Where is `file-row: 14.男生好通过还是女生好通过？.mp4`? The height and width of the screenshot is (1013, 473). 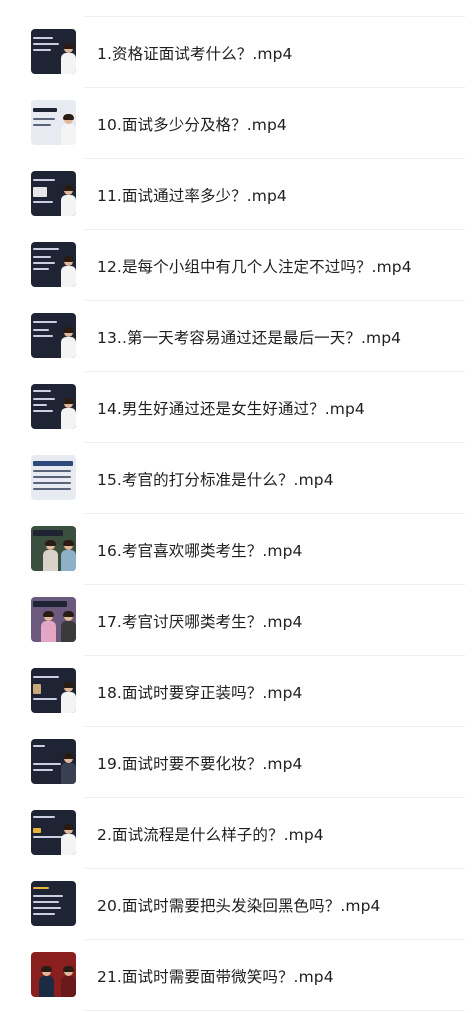
file-row: 14.男生好通过还是女生好通过？.mp4 is located at coordinates (236, 407).